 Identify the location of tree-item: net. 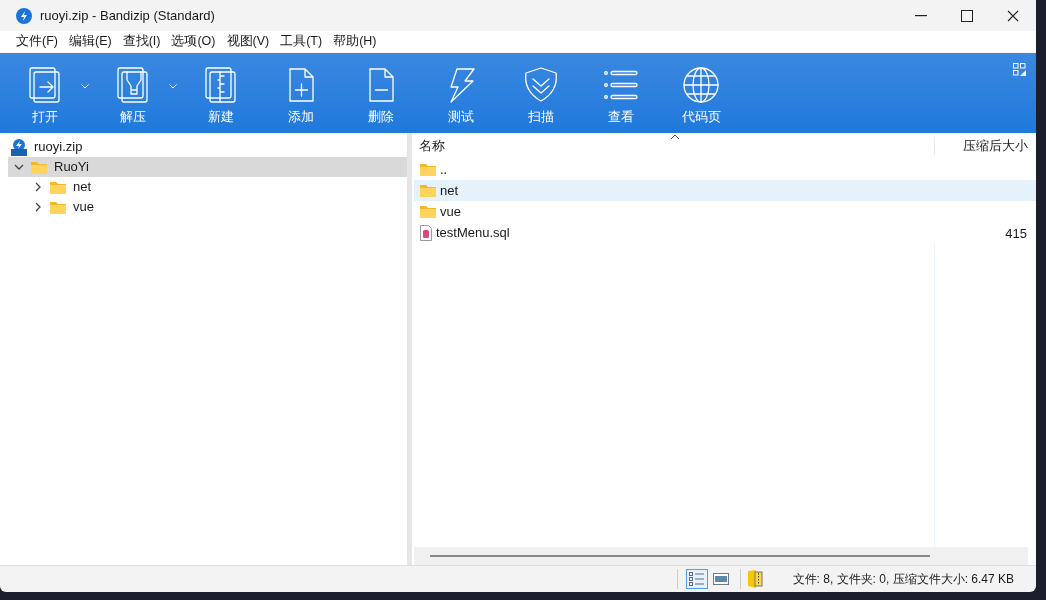
(207, 187).